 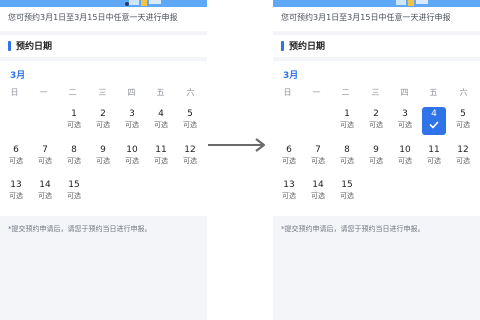 I want to click on arrow-right-icon, so click(x=237, y=145).